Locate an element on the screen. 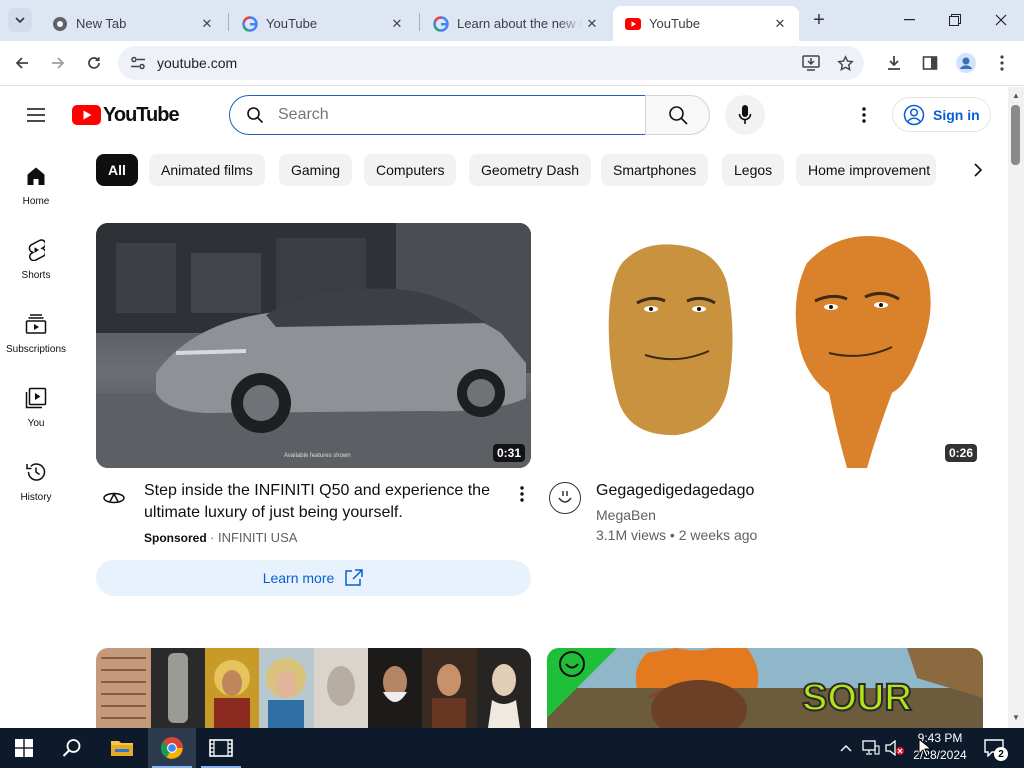 This screenshot has width=1024, height=768. chip-gaming: Gaming is located at coordinates (316, 170).